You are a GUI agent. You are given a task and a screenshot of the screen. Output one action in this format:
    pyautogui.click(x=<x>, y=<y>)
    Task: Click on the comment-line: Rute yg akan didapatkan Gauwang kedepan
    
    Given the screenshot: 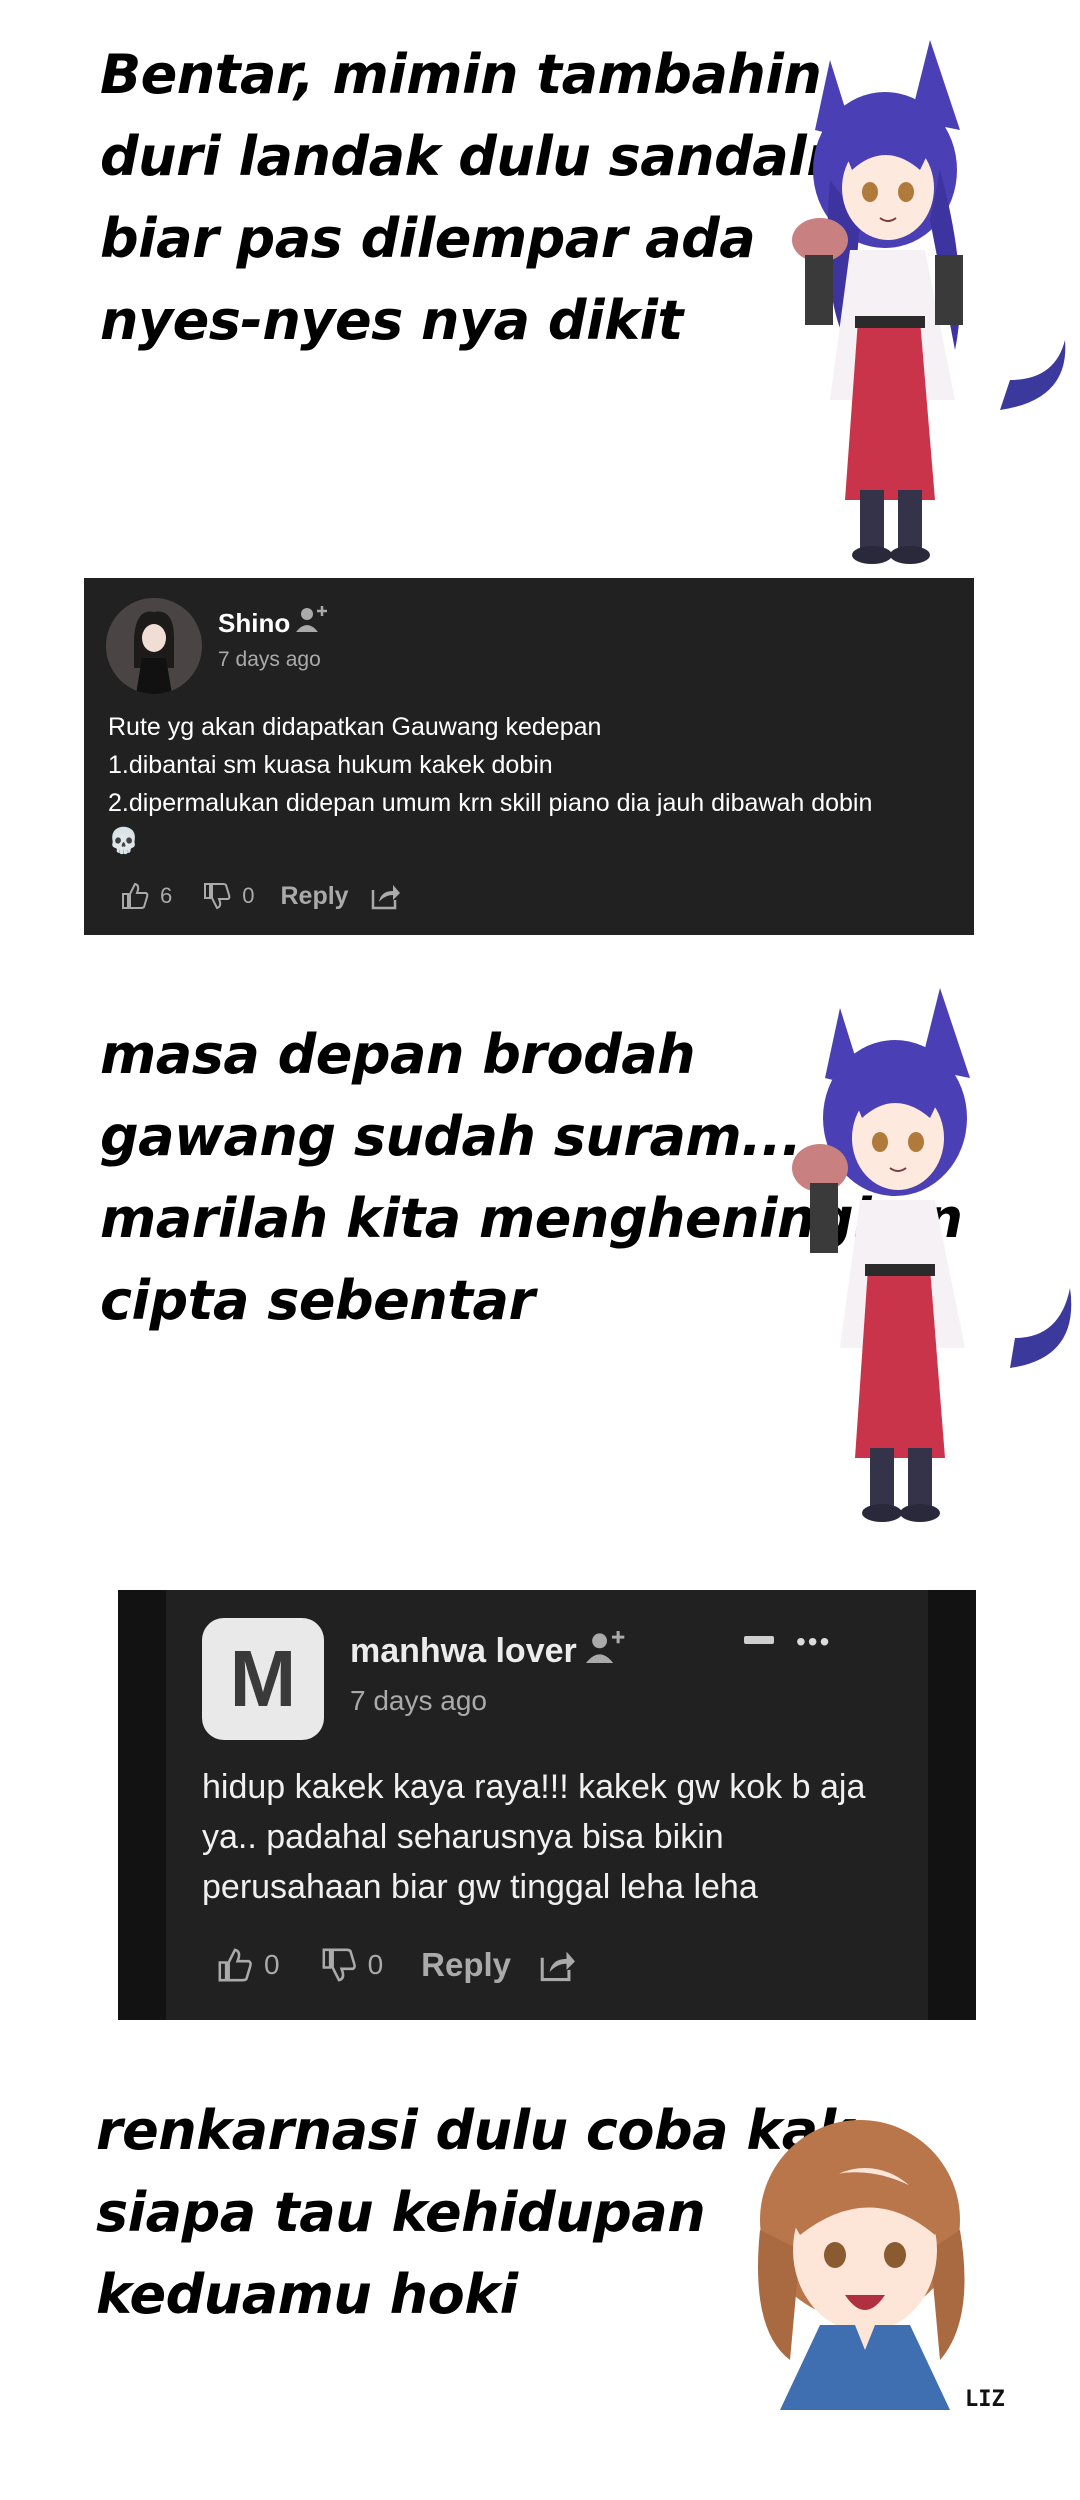 What is the action you would take?
    pyautogui.click(x=355, y=727)
    